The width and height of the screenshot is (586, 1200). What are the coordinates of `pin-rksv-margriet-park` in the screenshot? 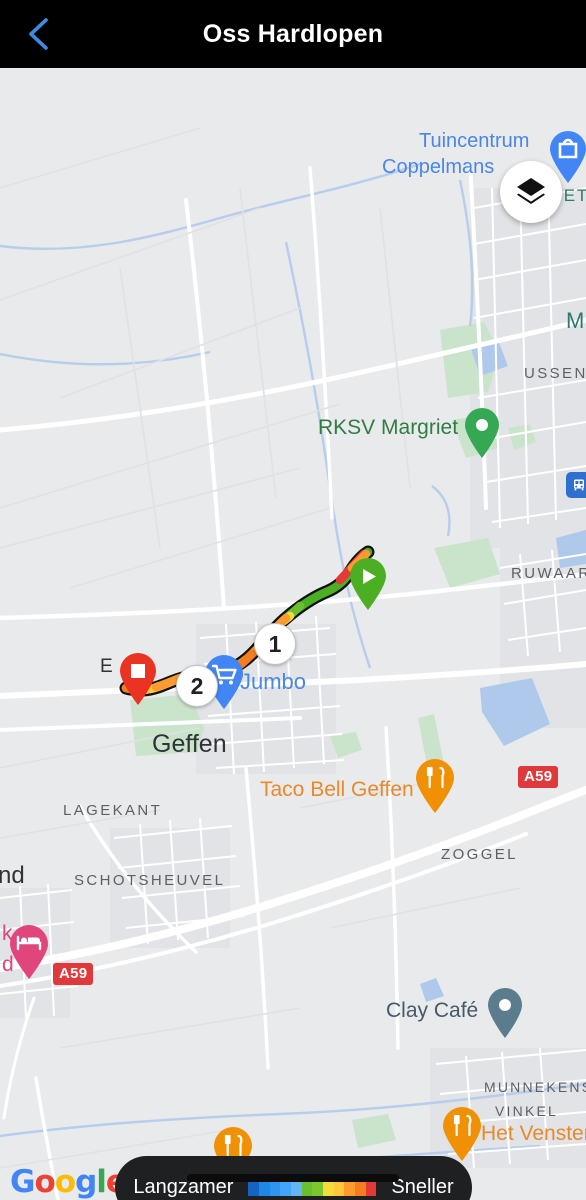 It's located at (482, 435).